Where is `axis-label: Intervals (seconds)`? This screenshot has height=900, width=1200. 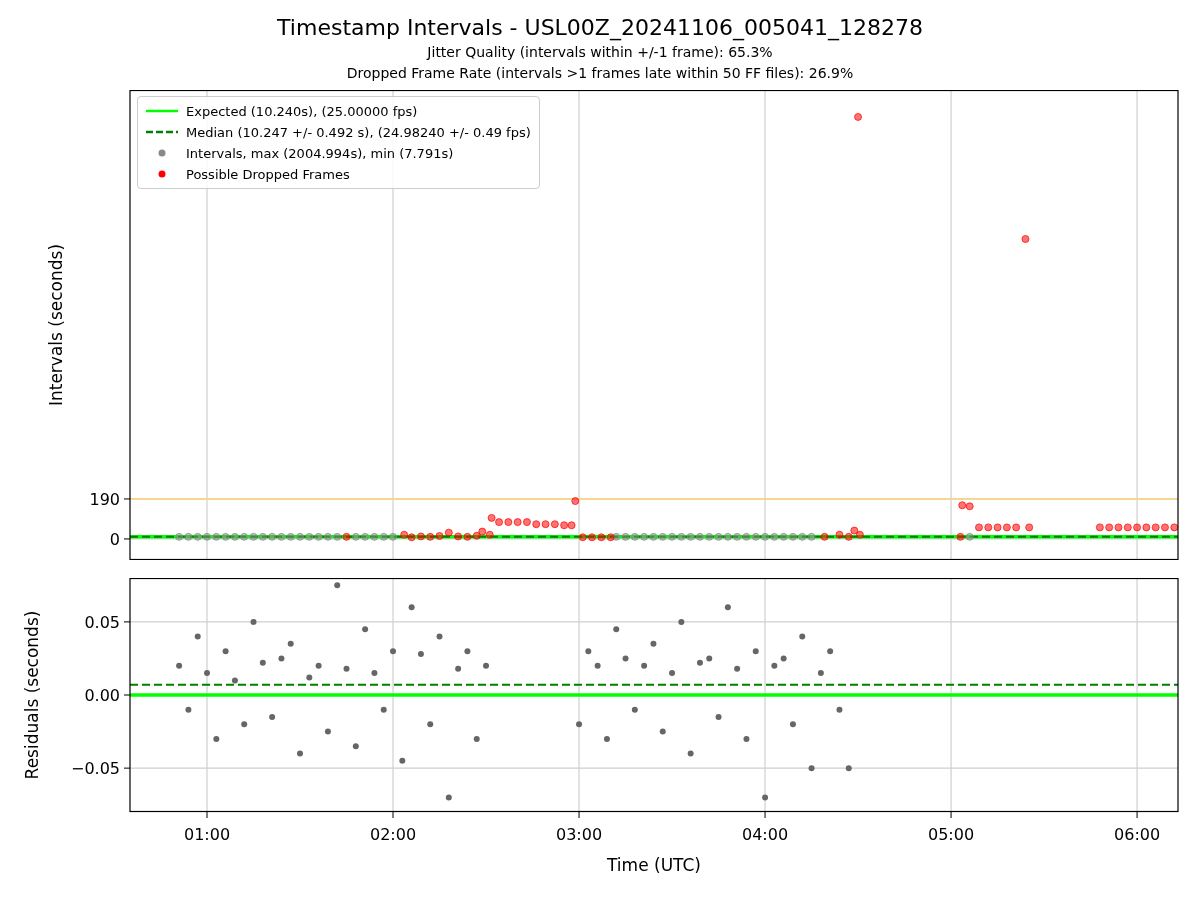
axis-label: Intervals (seconds) is located at coordinates (56, 325).